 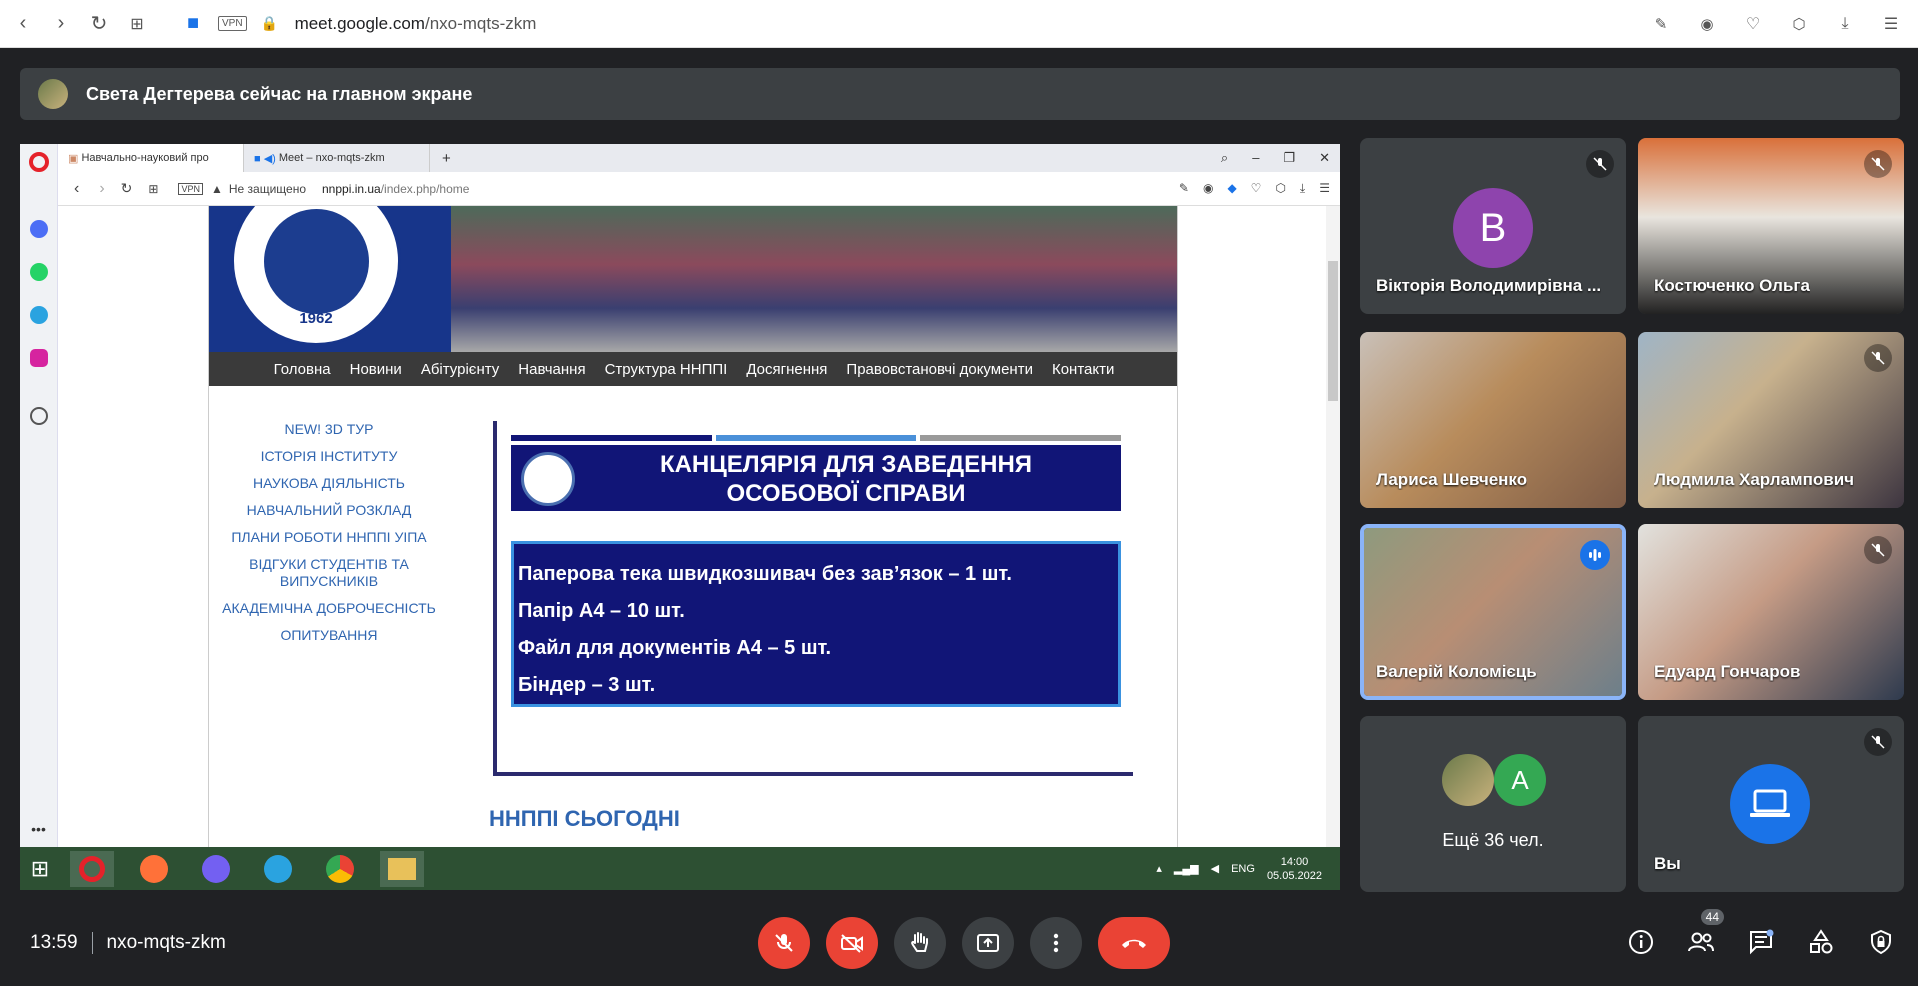 I want to click on menu-item: Досягнення, so click(x=786, y=369).